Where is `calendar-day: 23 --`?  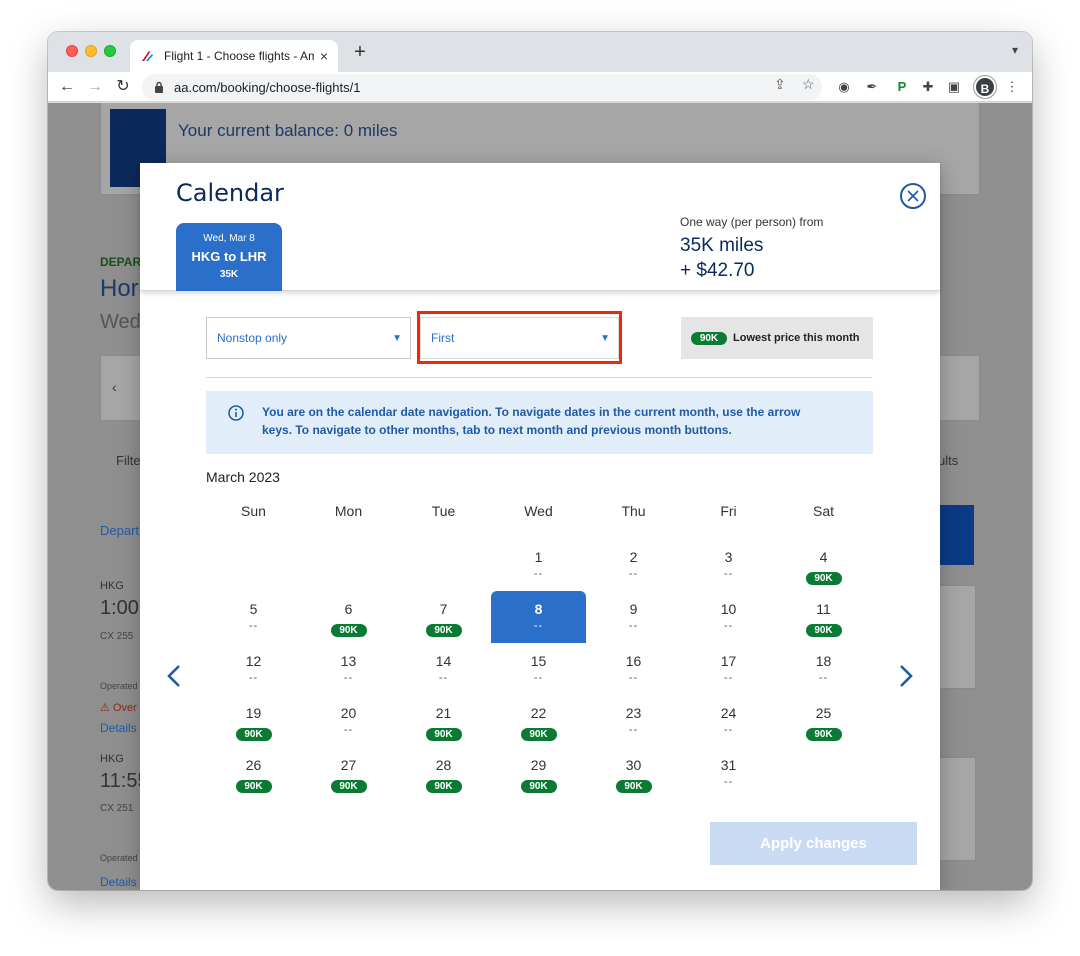 calendar-day: 23 -- is located at coordinates (633, 721).